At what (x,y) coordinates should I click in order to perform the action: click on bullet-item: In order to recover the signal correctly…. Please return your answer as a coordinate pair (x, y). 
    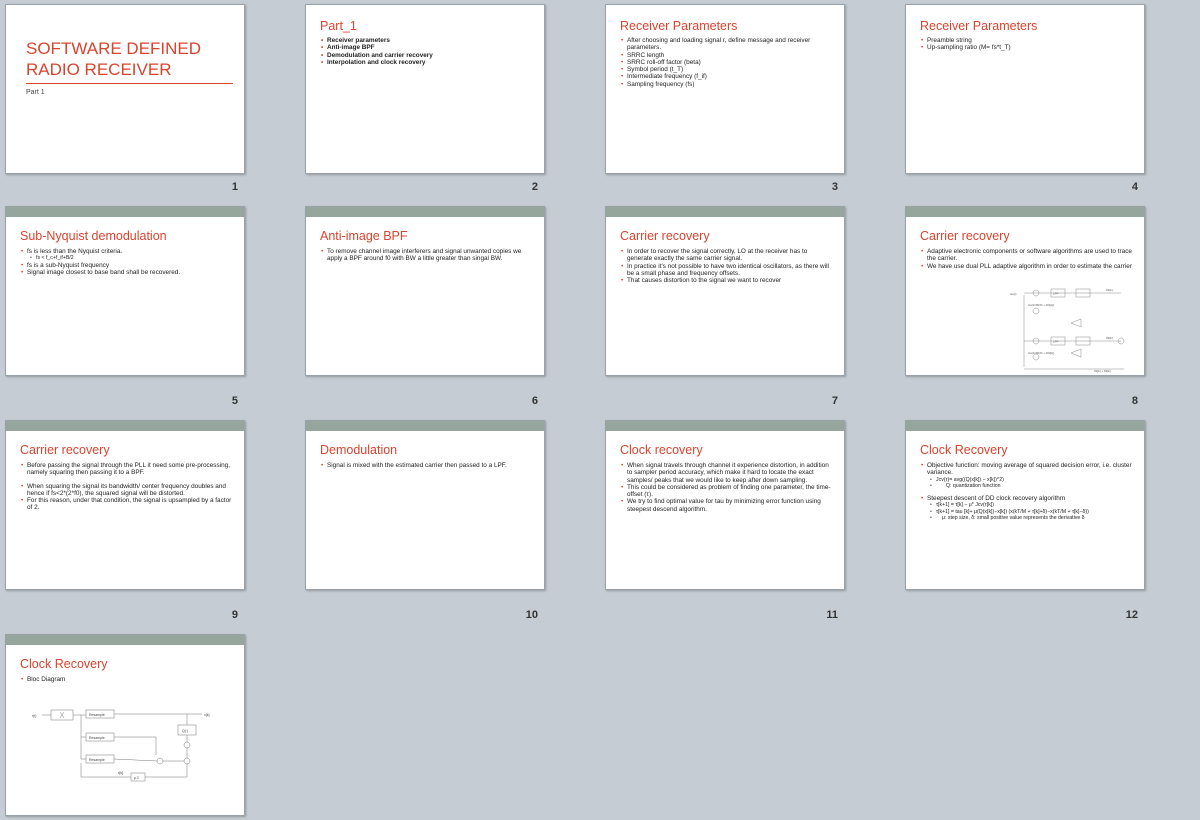
    Looking at the image, I should click on (726, 255).